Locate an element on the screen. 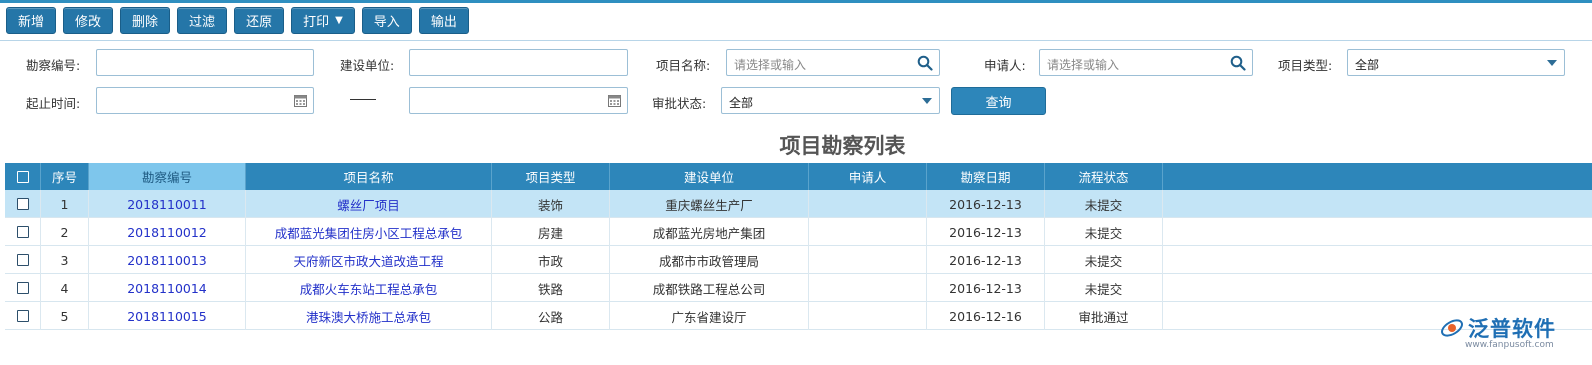 The height and width of the screenshot is (365, 1592). caret-down-icon: ▼ is located at coordinates (339, 20).